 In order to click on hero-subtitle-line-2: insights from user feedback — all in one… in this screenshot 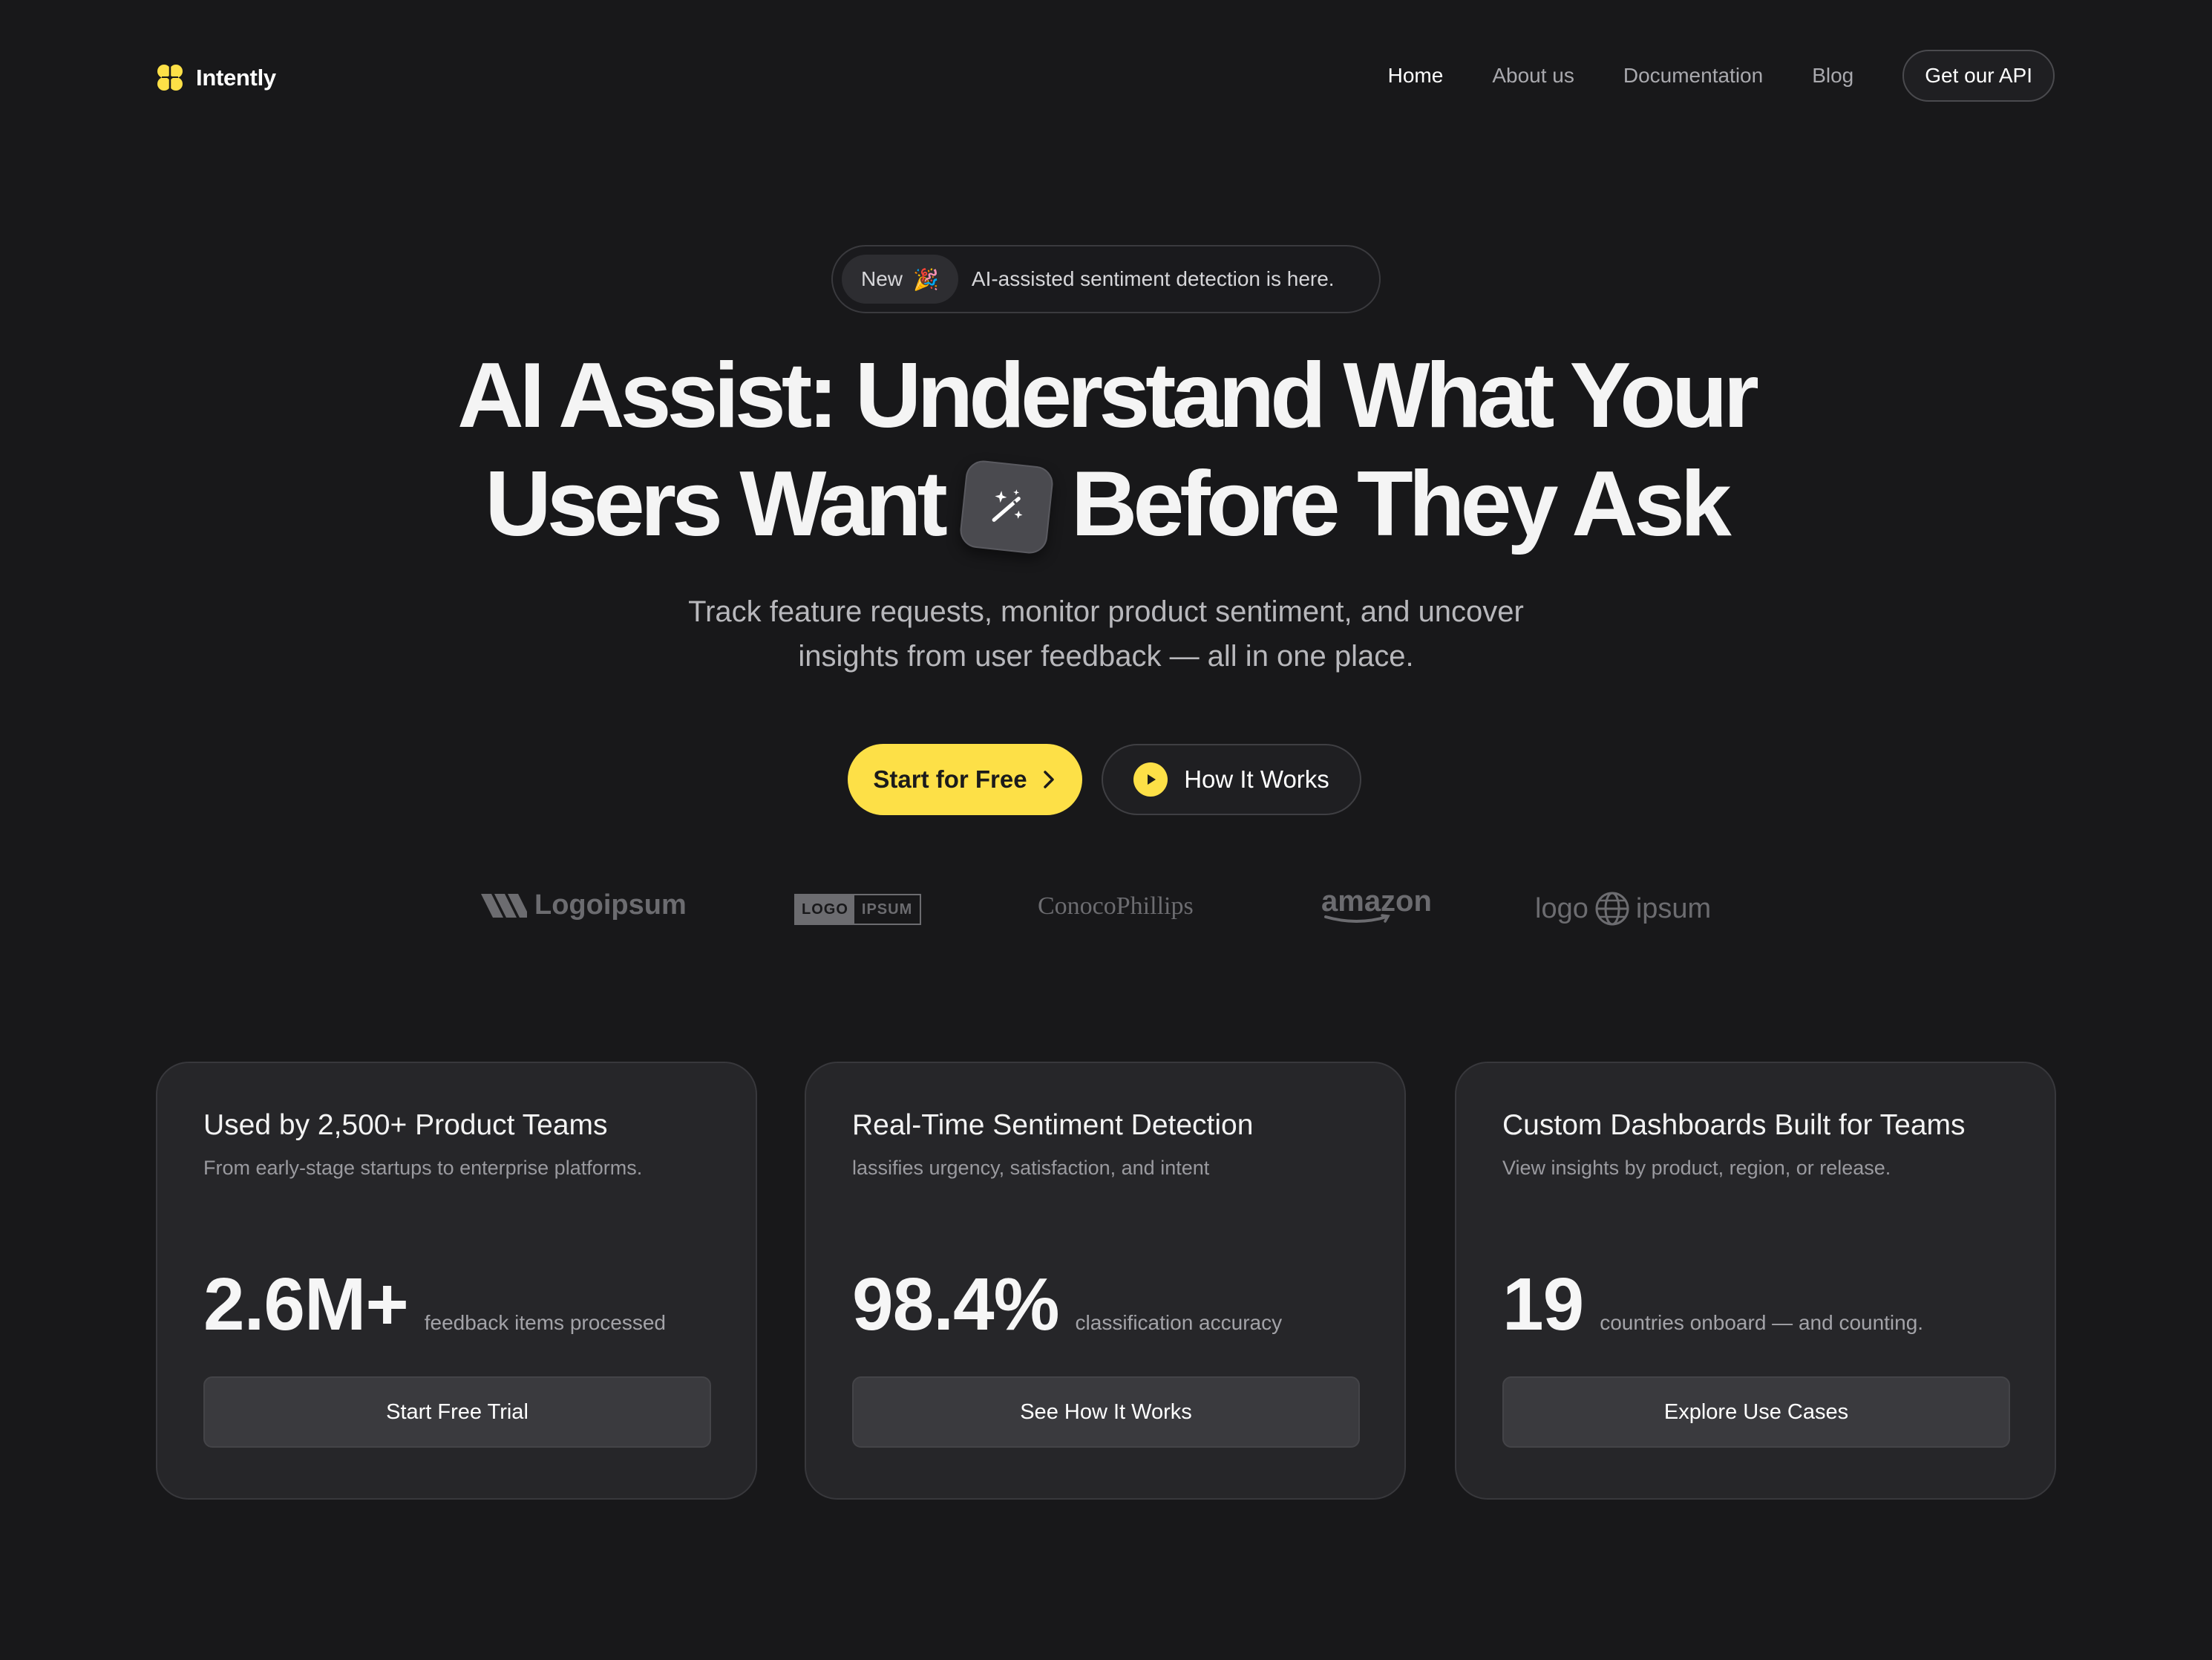, I will do `click(1106, 656)`.